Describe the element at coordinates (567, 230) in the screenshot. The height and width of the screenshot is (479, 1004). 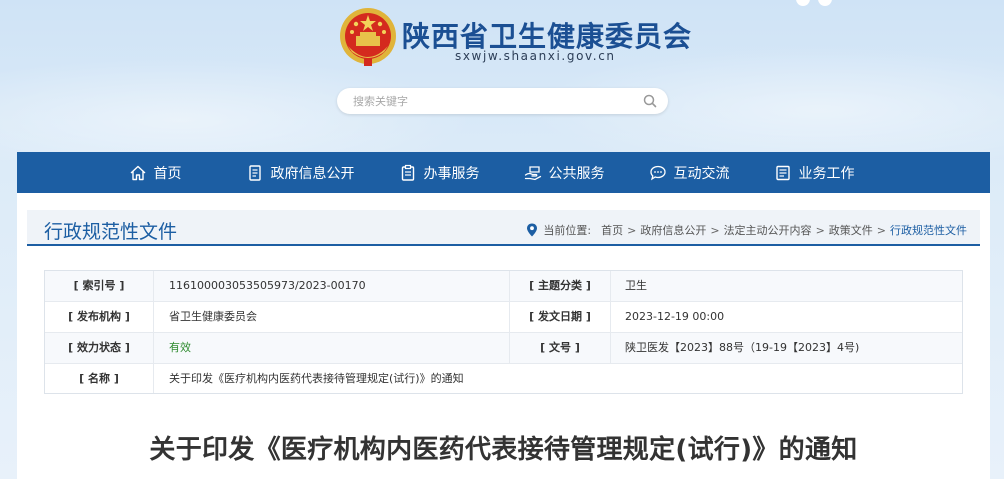
I see `breadcrumb-label: 当前位置:` at that location.